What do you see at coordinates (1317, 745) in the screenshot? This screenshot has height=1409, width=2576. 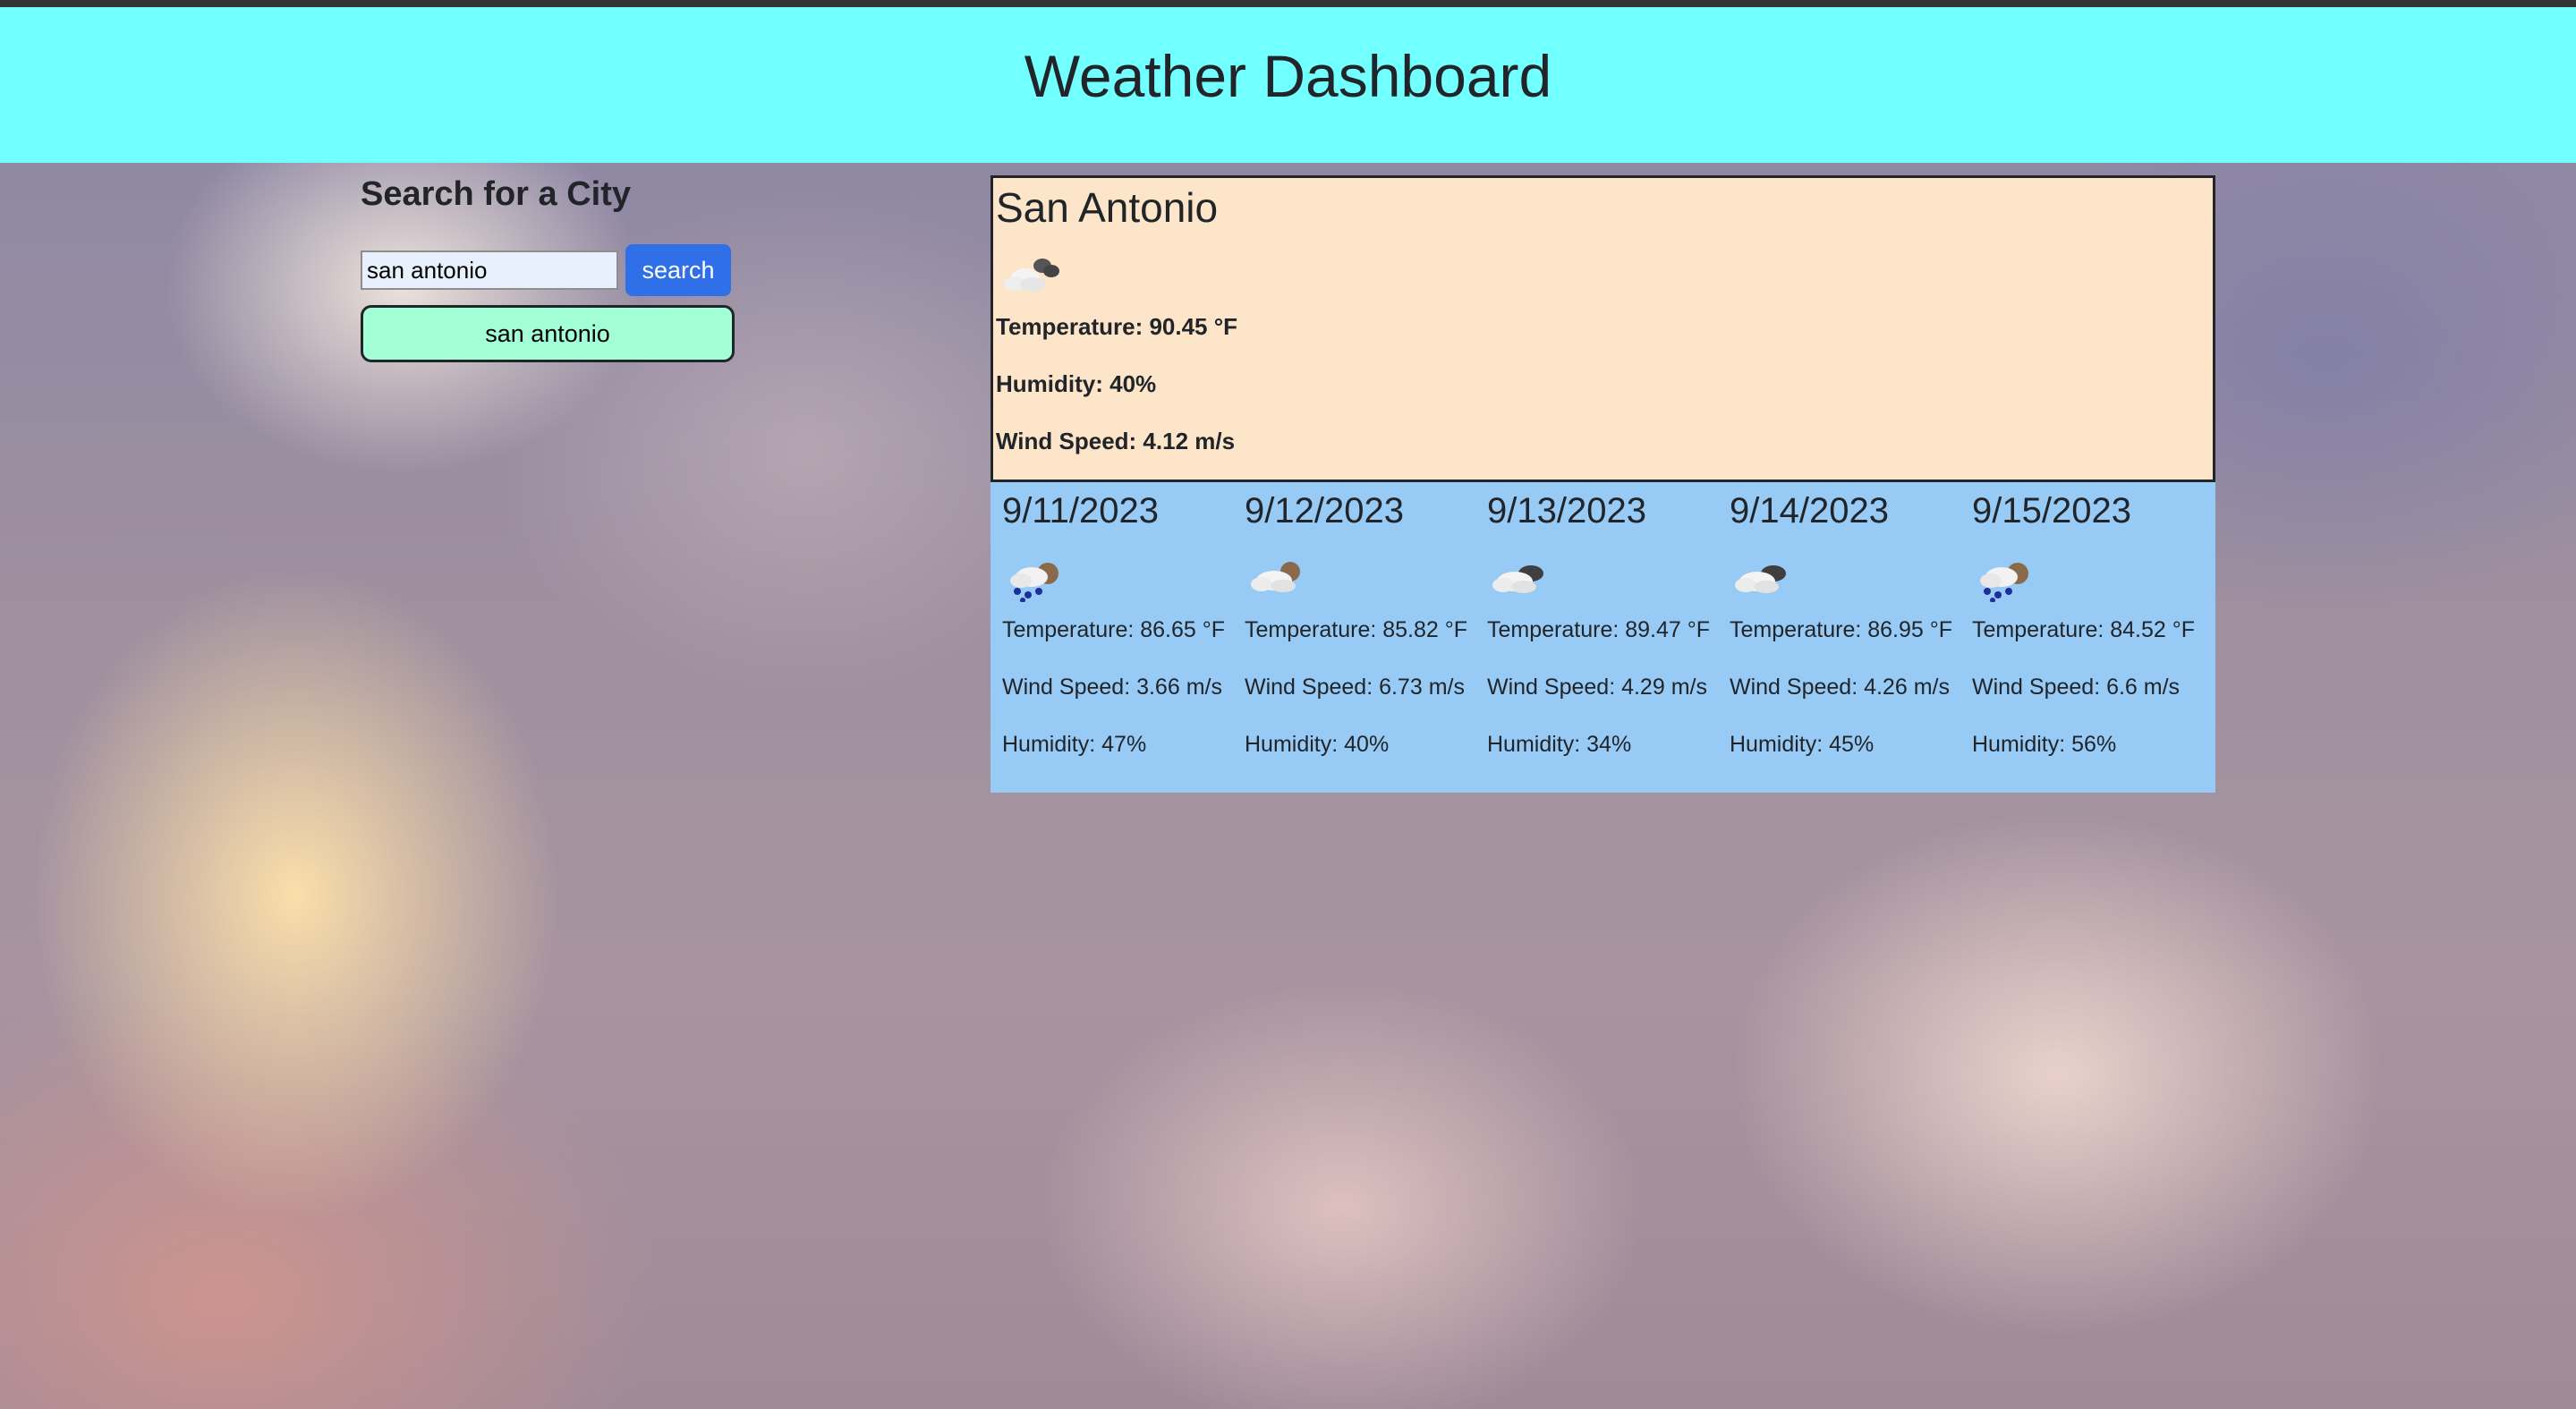 I see `forecast-humidity: Humidity: 40%` at bounding box center [1317, 745].